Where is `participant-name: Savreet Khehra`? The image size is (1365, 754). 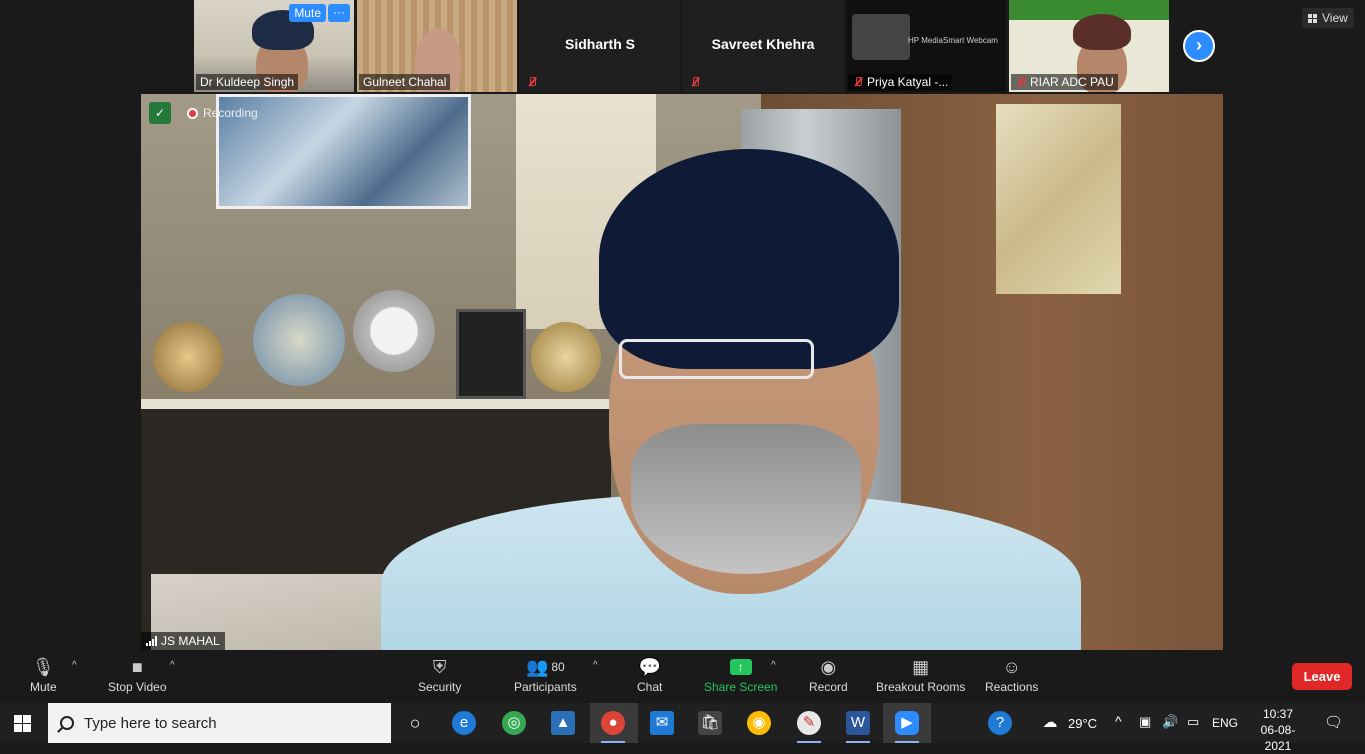 participant-name: Savreet Khehra is located at coordinates (763, 44).